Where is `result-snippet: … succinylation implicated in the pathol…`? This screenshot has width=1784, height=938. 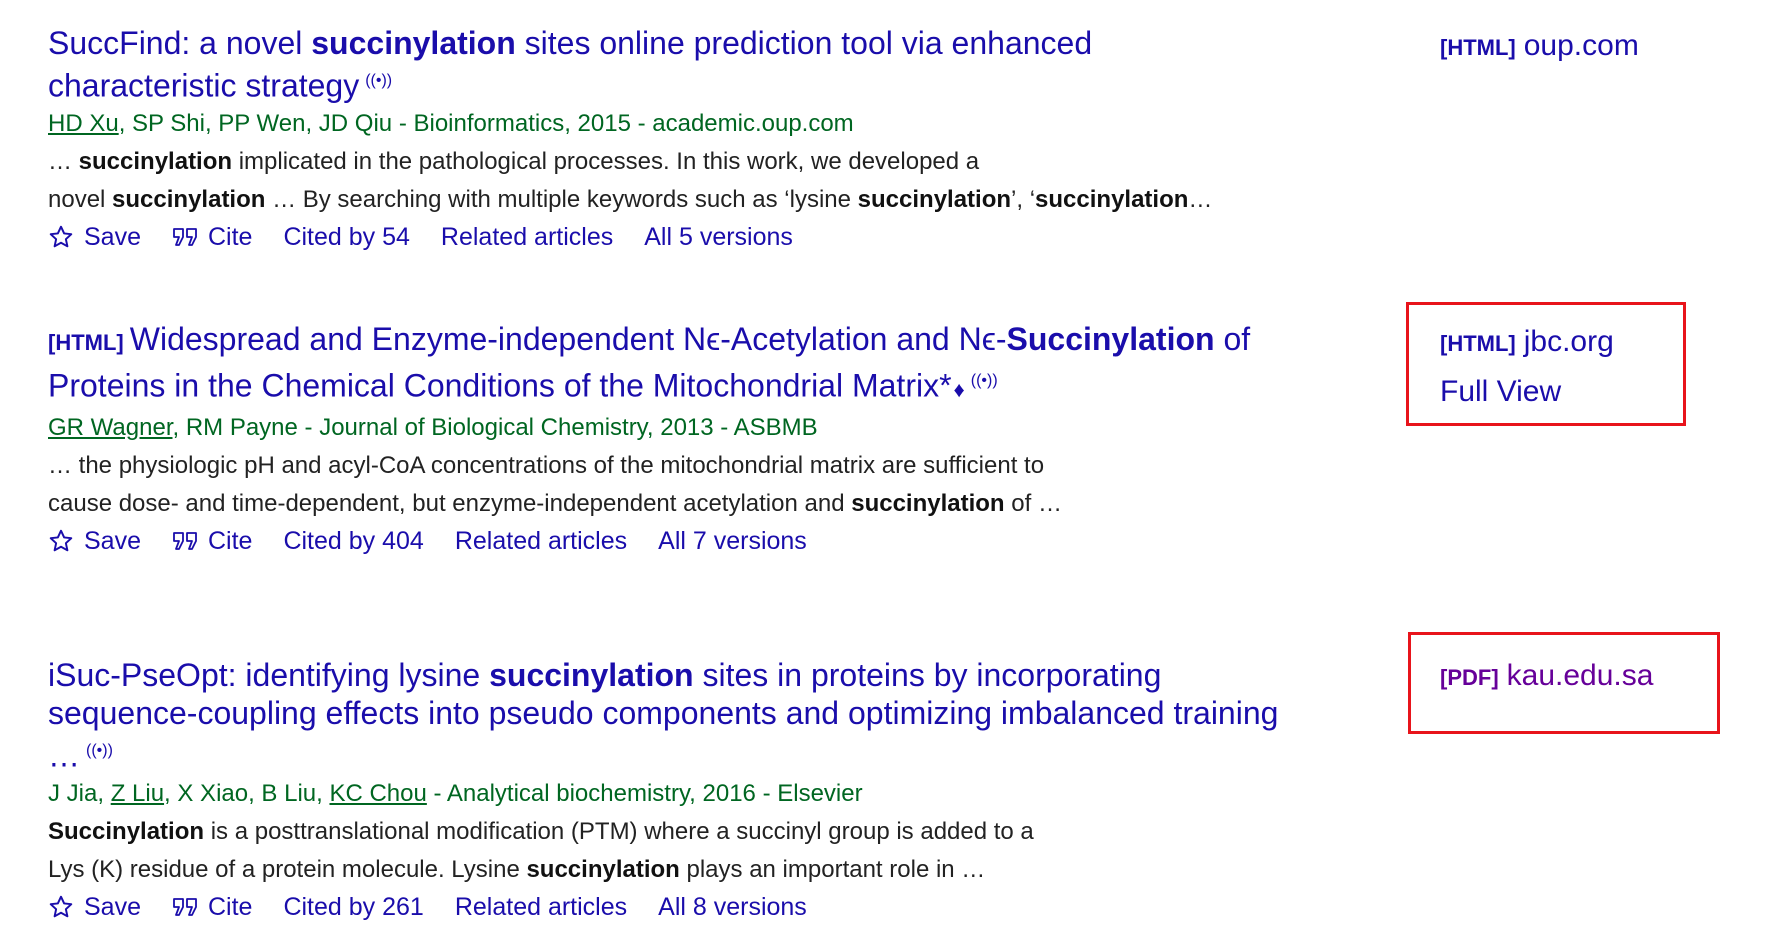
result-snippet: … succinylation implicated in the pathol… is located at coordinates (630, 180).